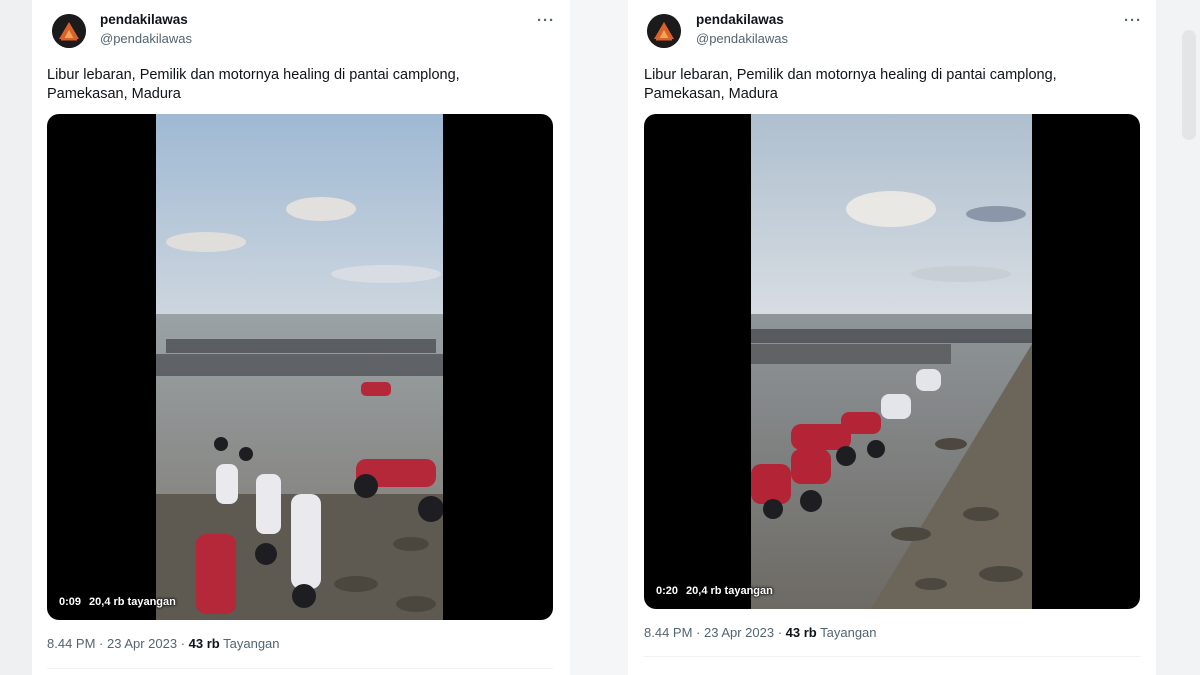 The width and height of the screenshot is (1200, 675). I want to click on scrollbar, so click(1189, 85).